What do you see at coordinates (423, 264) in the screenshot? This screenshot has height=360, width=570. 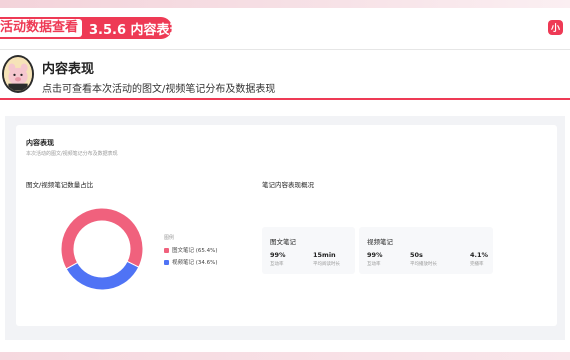 I see `stat-video-playtime-caption: 平均播放时长` at bounding box center [423, 264].